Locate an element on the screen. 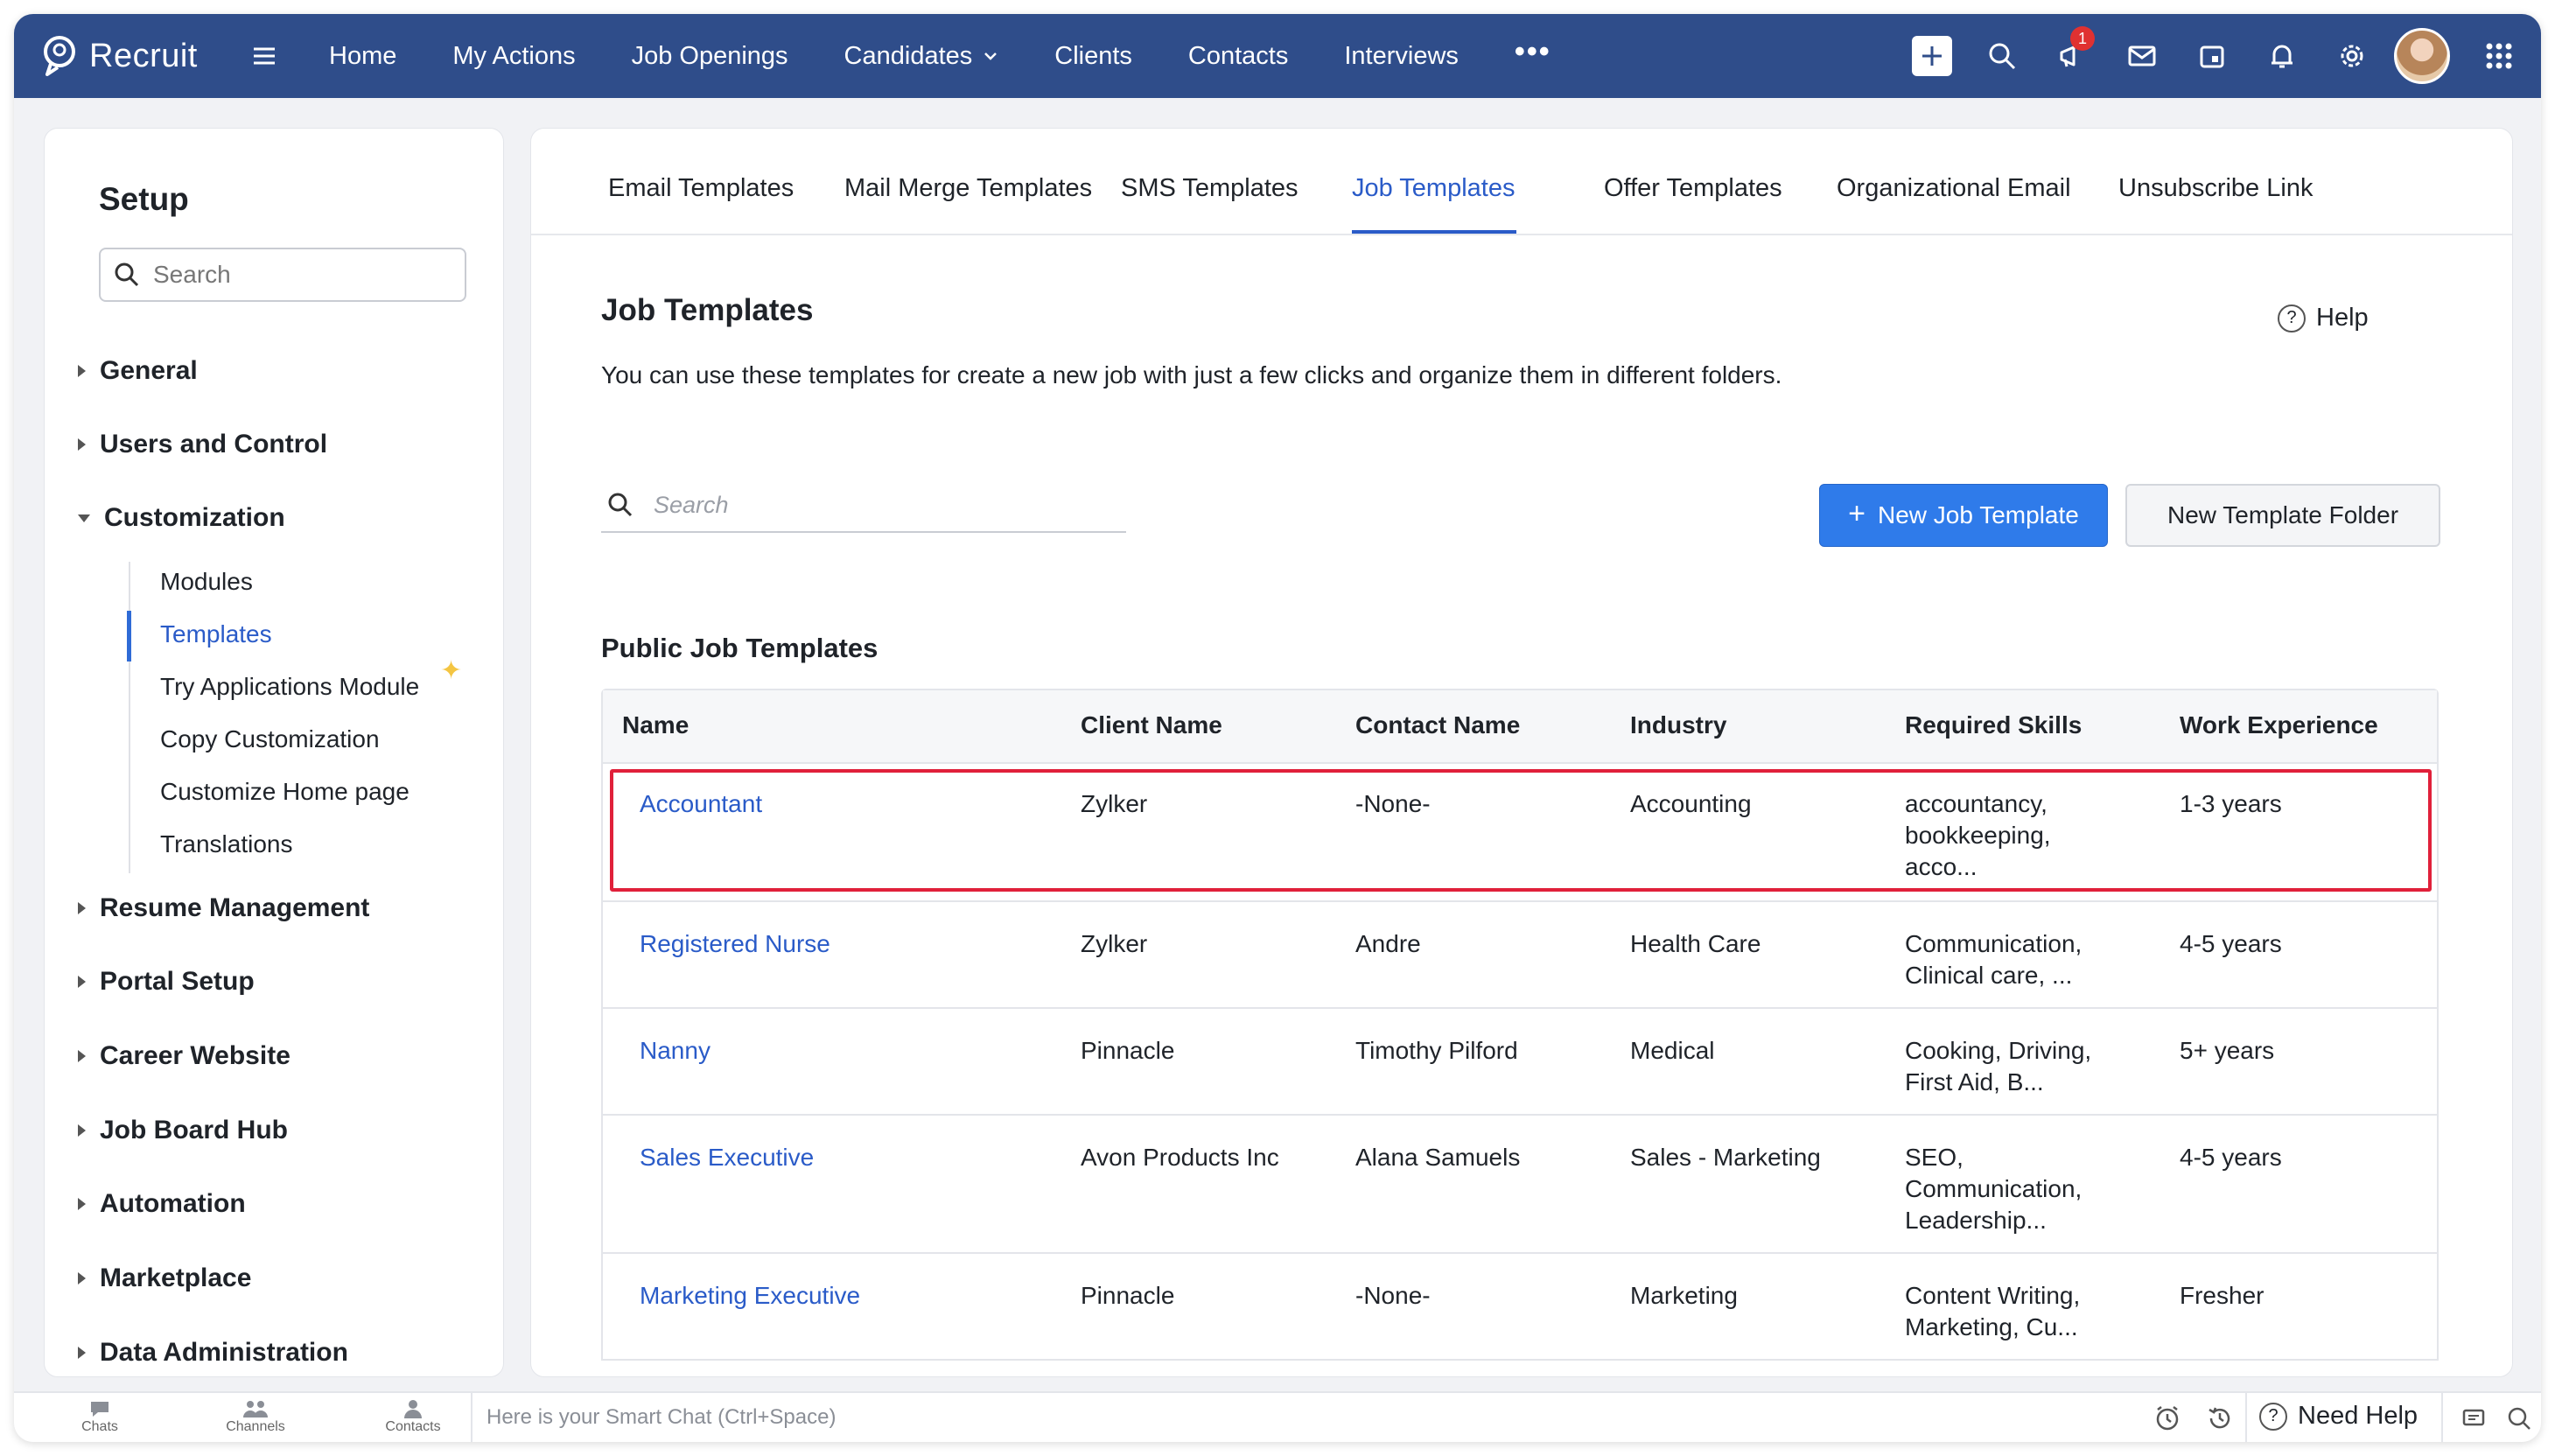 This screenshot has height=1456, width=2555. column-header-contact-name: Contact Name is located at coordinates (1437, 725).